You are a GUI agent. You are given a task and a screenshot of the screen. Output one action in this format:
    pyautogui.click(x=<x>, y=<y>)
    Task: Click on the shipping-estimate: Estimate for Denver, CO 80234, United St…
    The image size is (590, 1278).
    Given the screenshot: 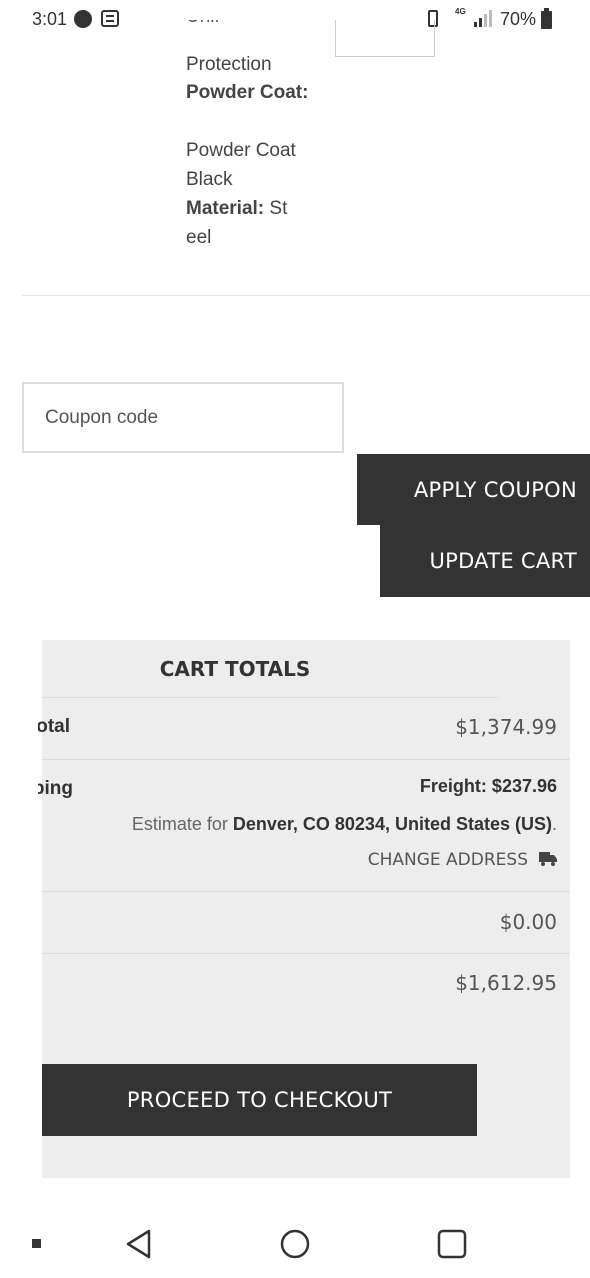 What is the action you would take?
    pyautogui.click(x=344, y=824)
    